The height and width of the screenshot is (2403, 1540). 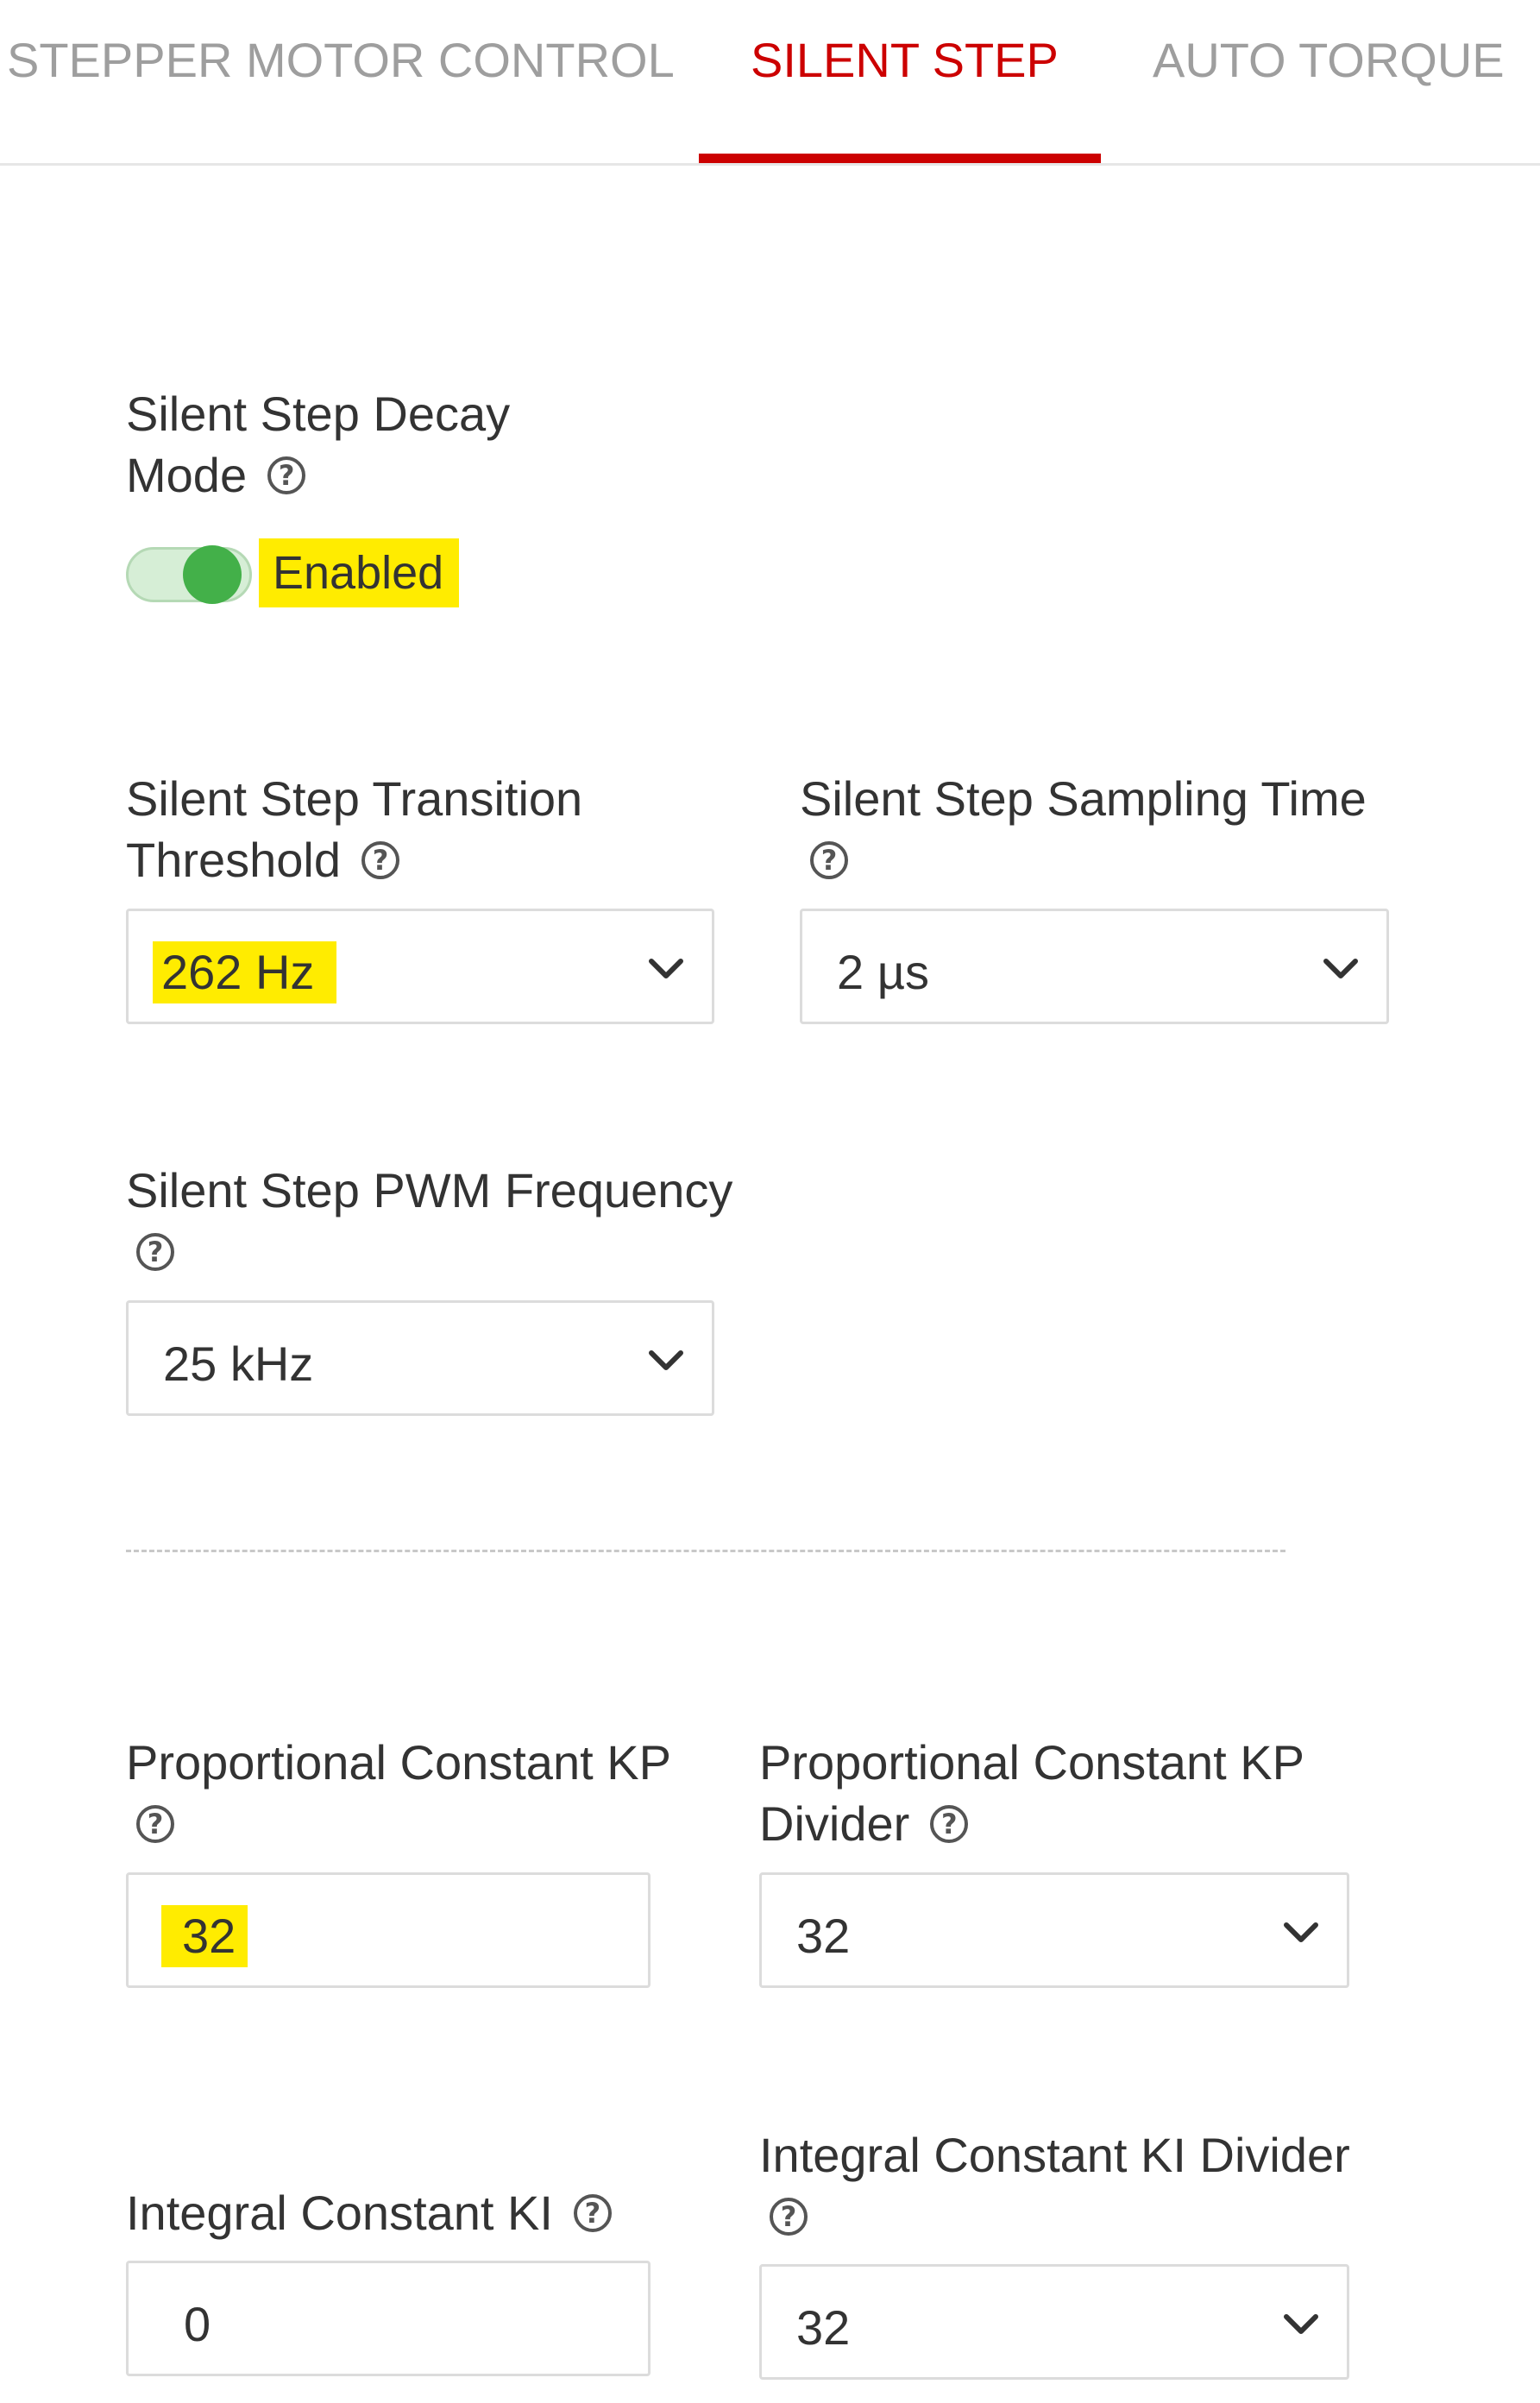 What do you see at coordinates (835, 1824) in the screenshot?
I see `kp-divider-label-line2: Divider` at bounding box center [835, 1824].